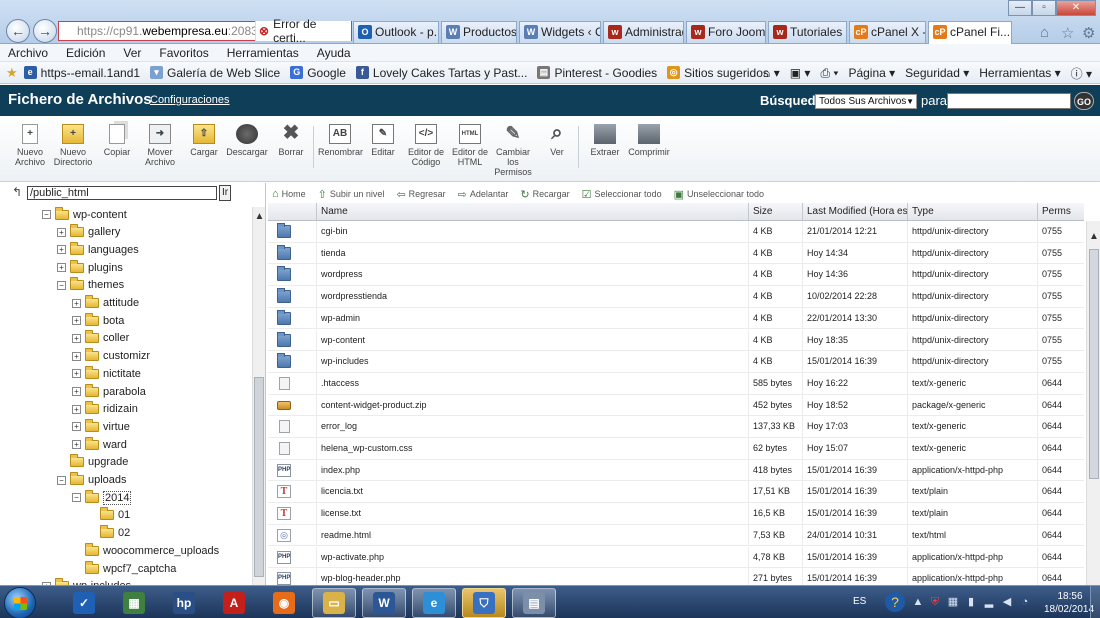 The width and height of the screenshot is (1100, 618). I want to click on new-folder-button: + Nuevo Directorio, so click(73, 145).